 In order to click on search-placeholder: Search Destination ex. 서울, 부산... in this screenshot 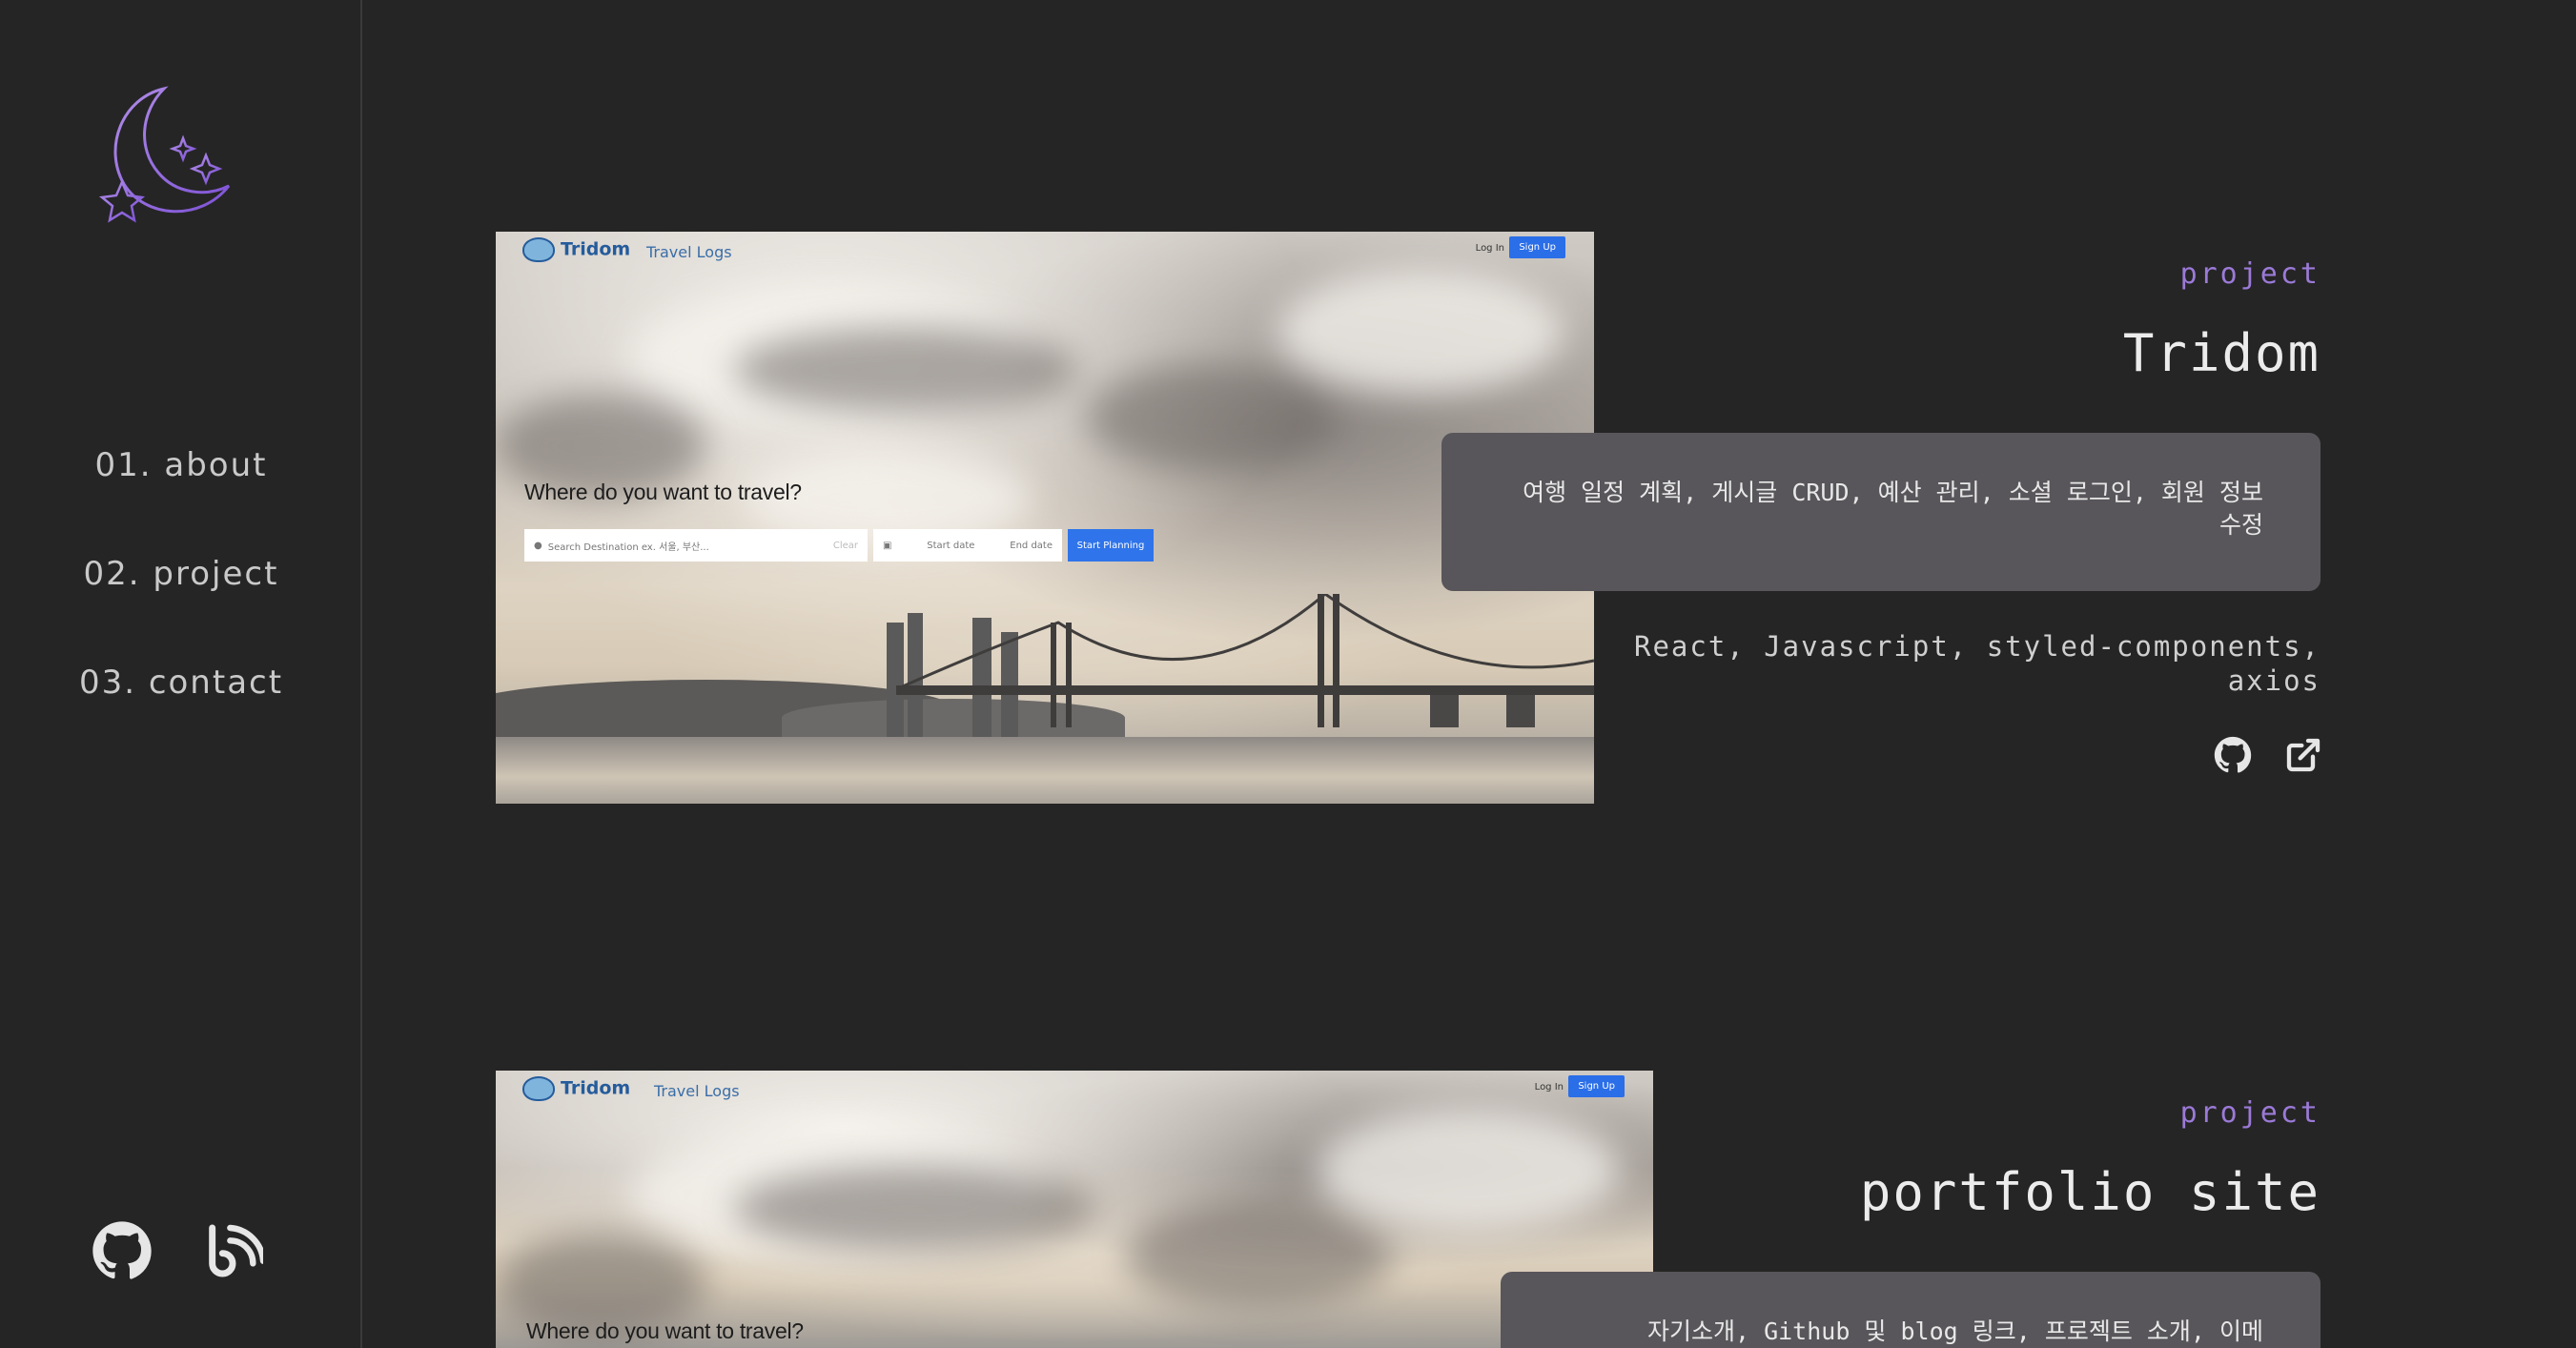, I will do `click(628, 547)`.